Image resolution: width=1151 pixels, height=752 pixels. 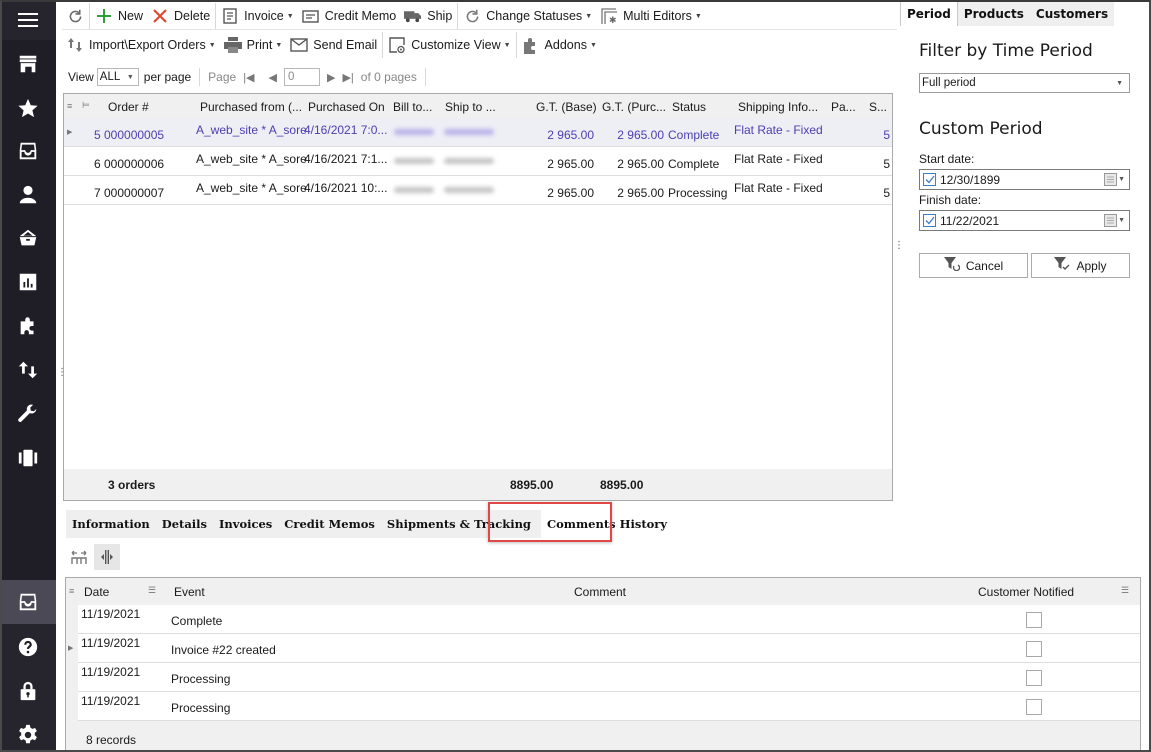 I want to click on apply-filter-button: Apply, so click(x=1080, y=265).